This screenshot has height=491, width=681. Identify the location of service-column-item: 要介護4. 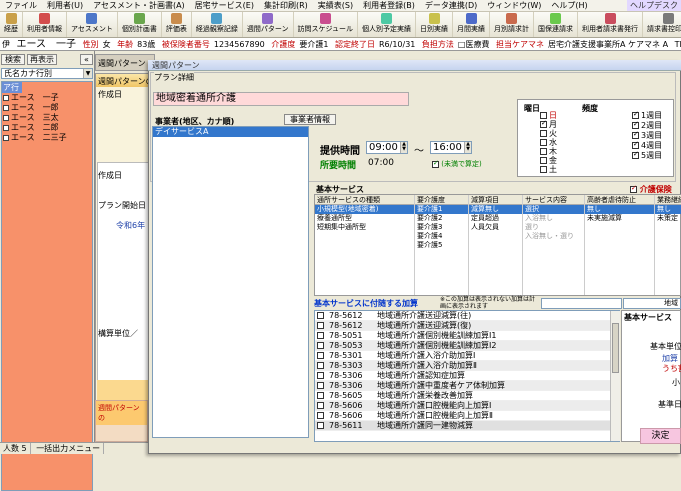
(441, 236).